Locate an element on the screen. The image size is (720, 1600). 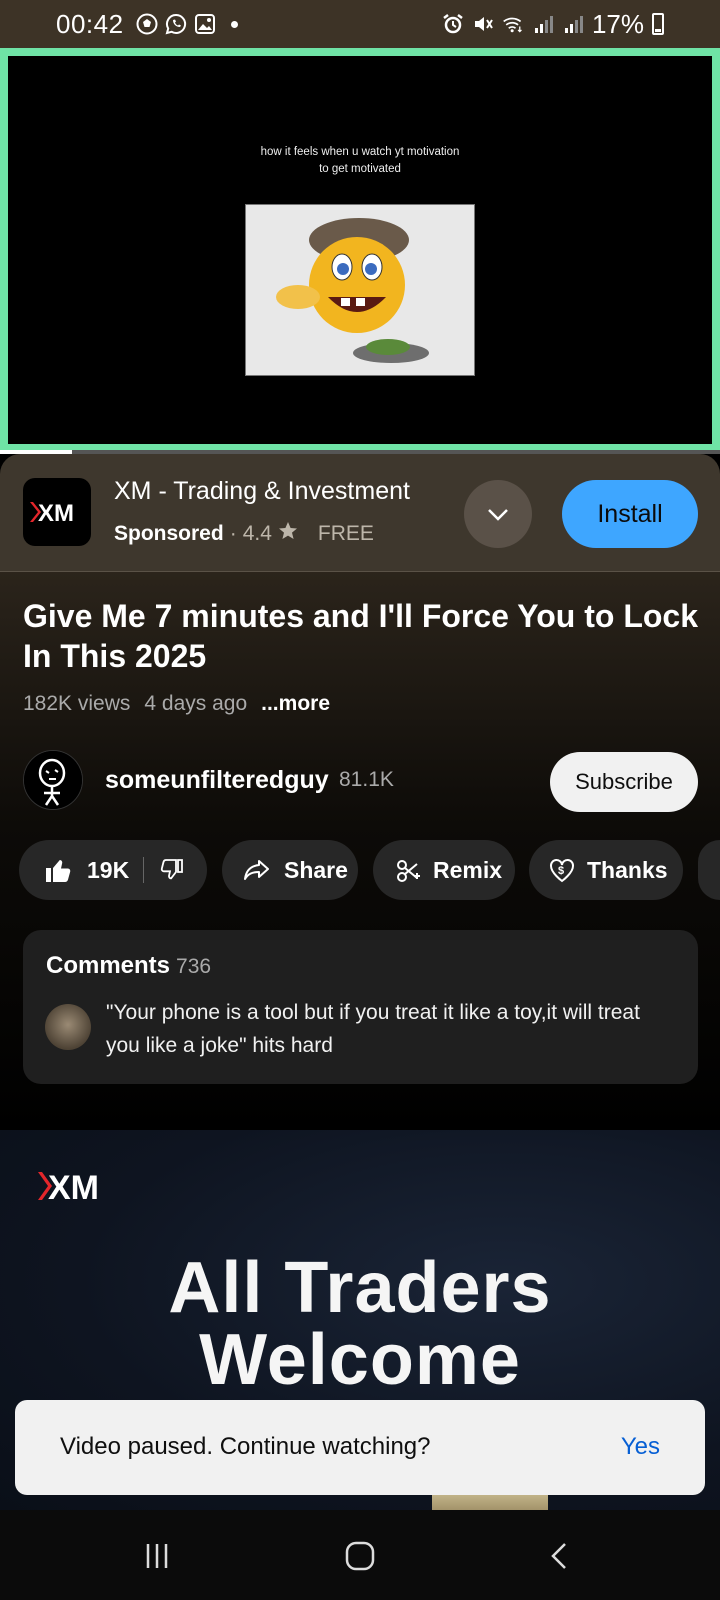
soccer-icon is located at coordinates (147, 24).